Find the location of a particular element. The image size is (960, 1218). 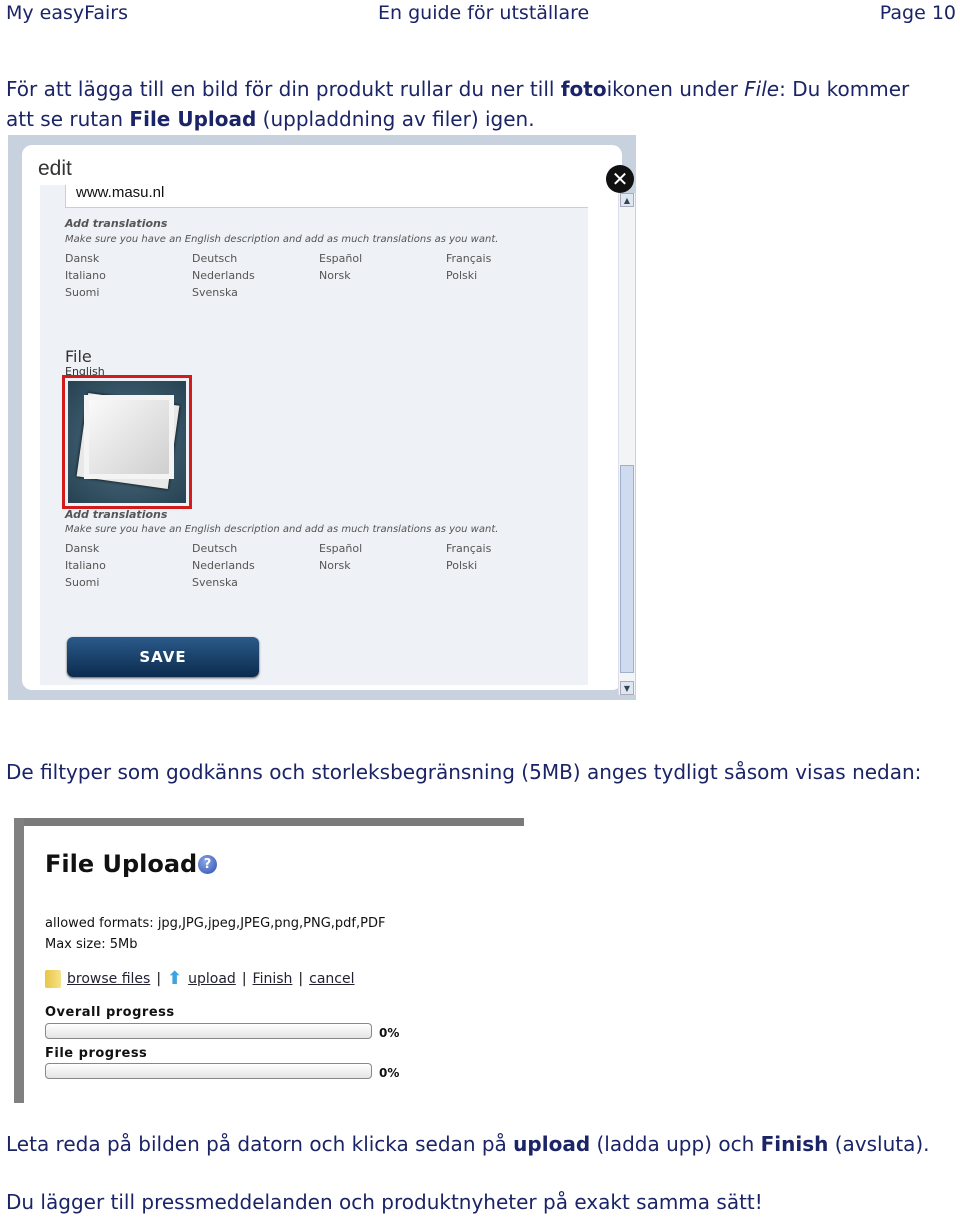

photo-icon-highlighted is located at coordinates (127, 442).